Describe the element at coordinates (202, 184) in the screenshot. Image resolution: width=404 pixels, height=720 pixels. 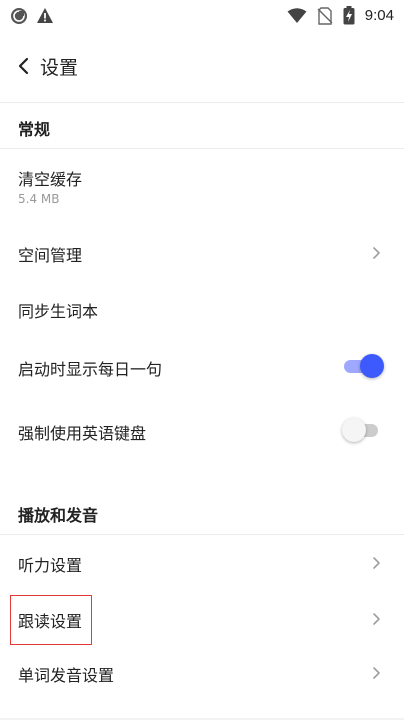
I see `settings-item-clear-cache: 清空缓存 5.4 MB` at that location.